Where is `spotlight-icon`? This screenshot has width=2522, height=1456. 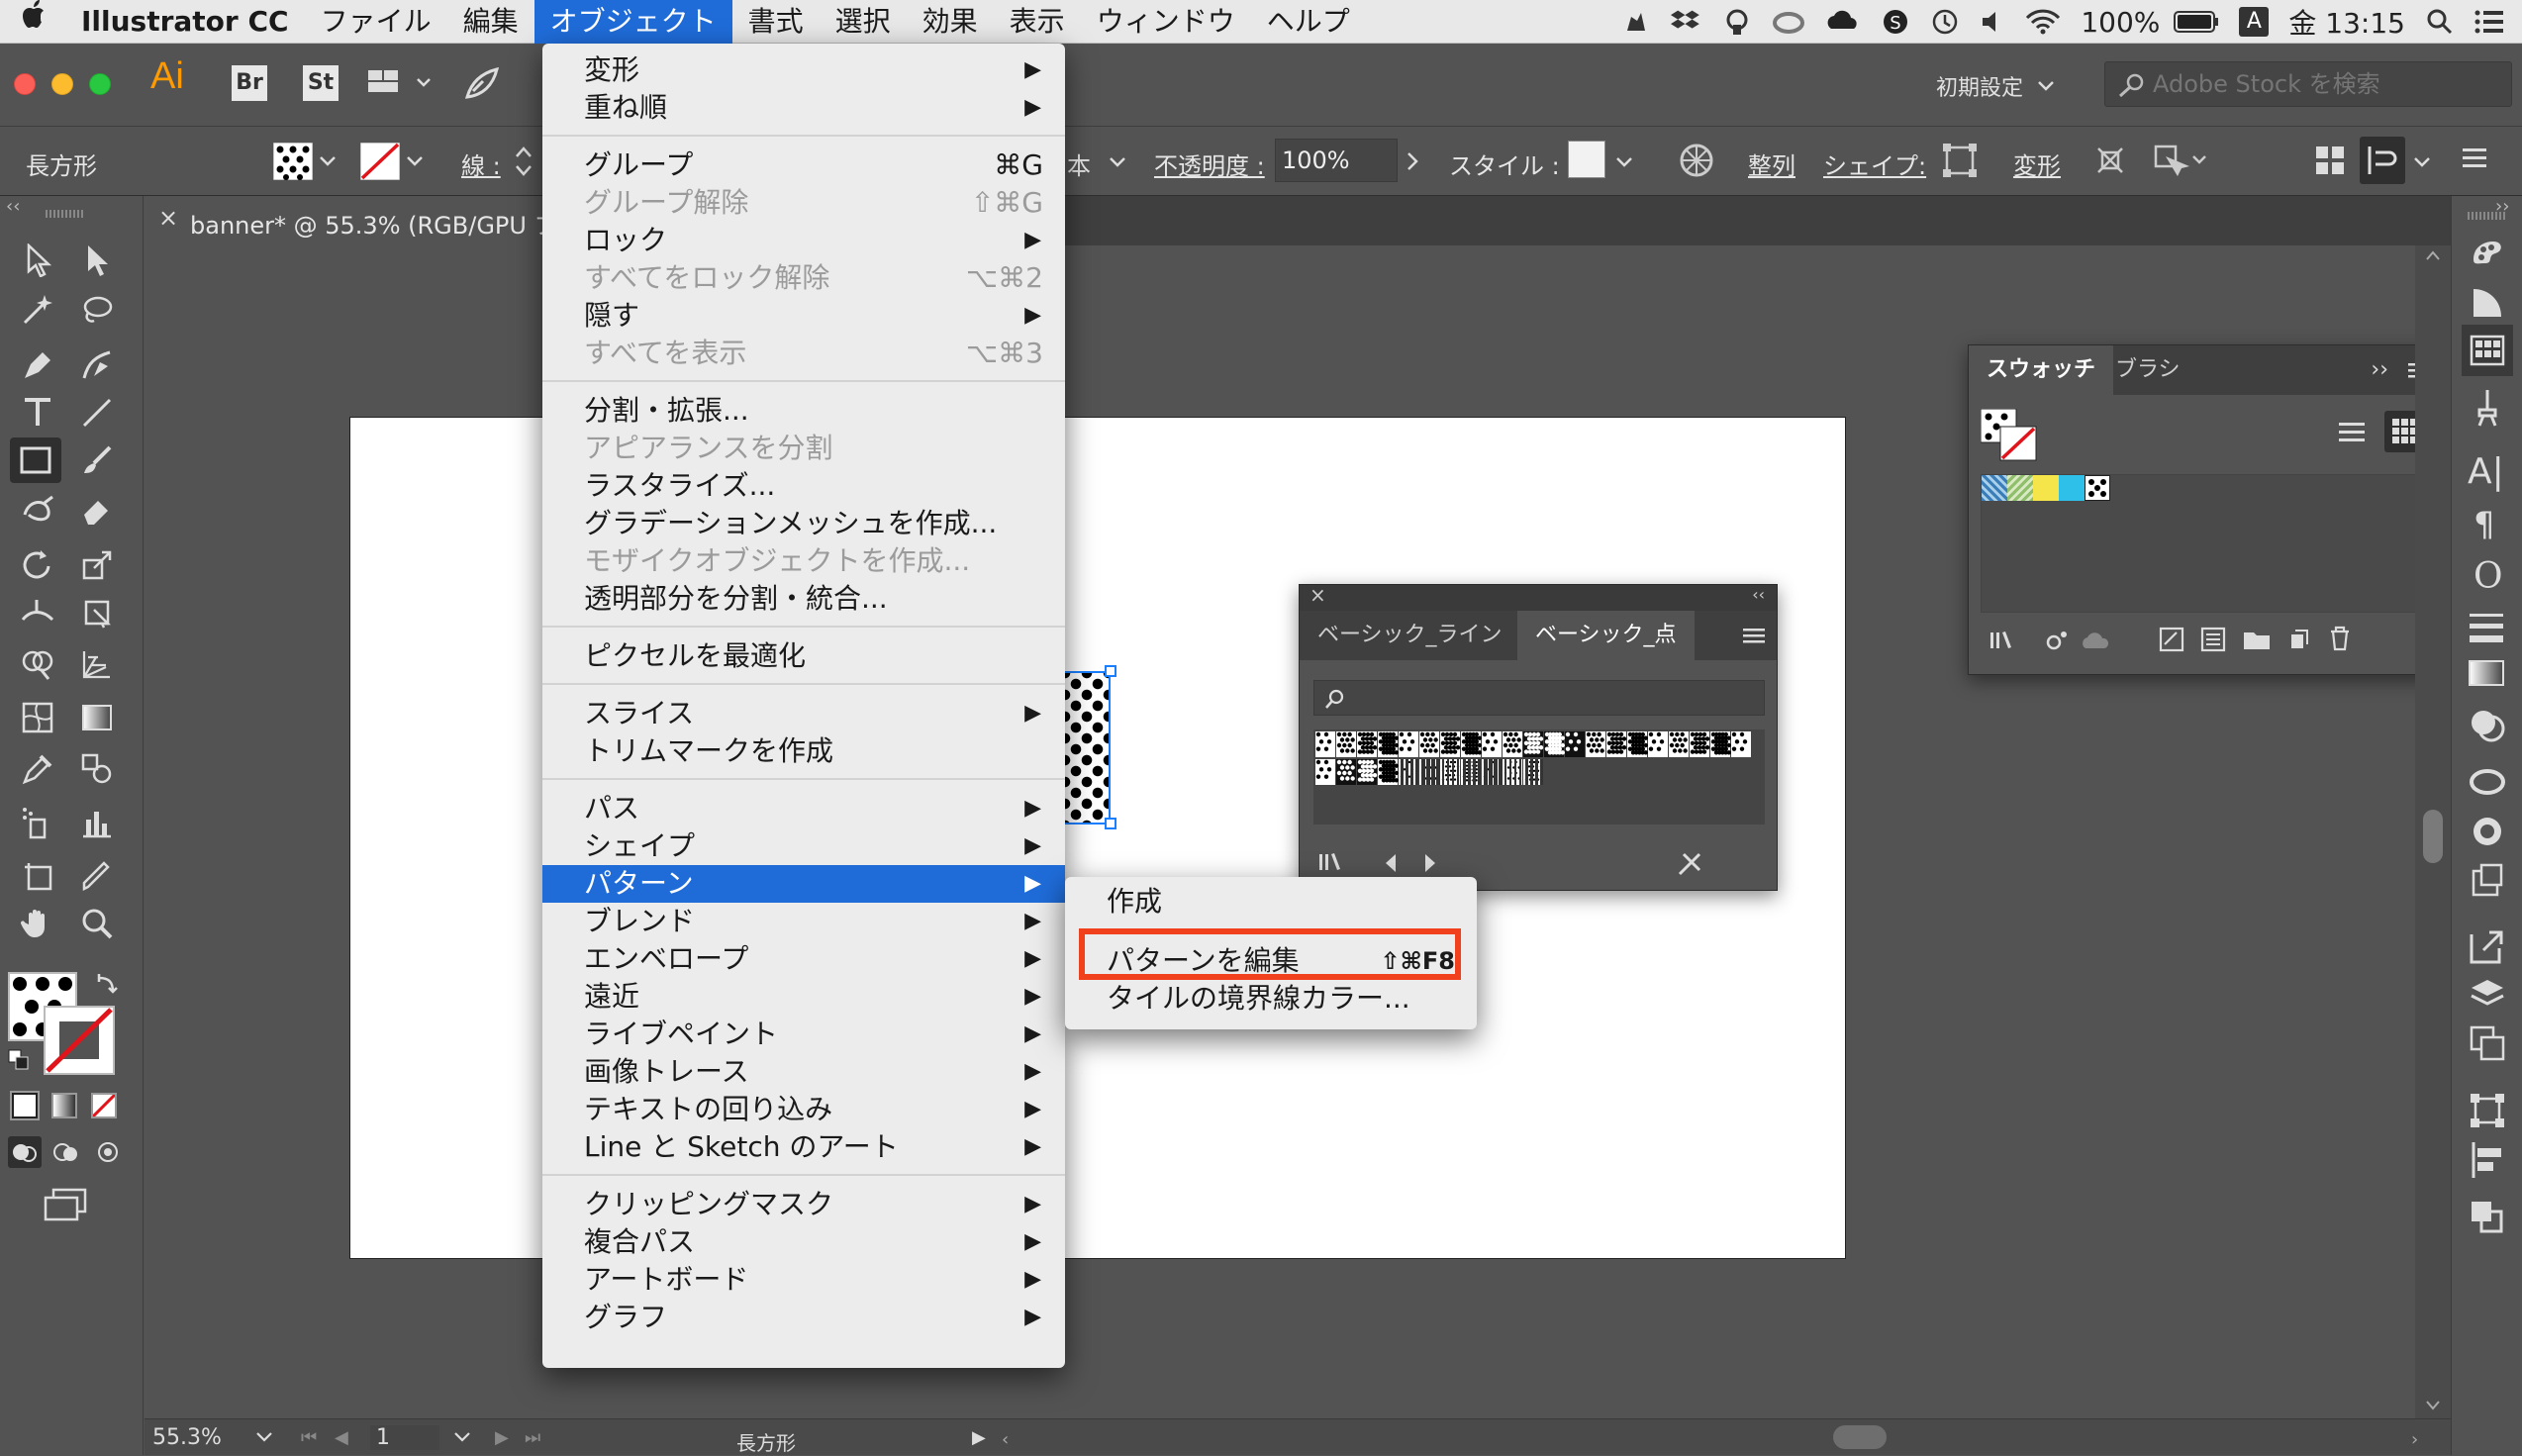 spotlight-icon is located at coordinates (2440, 22).